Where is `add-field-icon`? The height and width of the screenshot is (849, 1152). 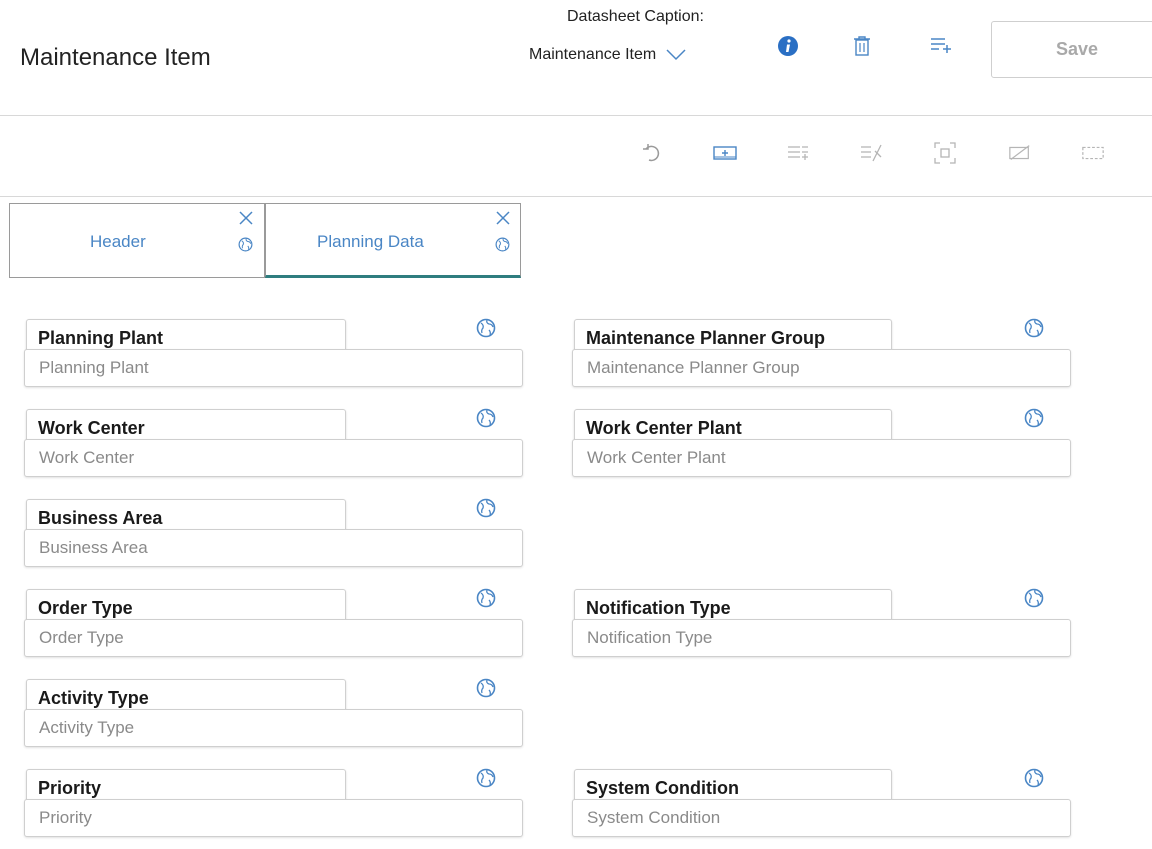
add-field-icon is located at coordinates (725, 153).